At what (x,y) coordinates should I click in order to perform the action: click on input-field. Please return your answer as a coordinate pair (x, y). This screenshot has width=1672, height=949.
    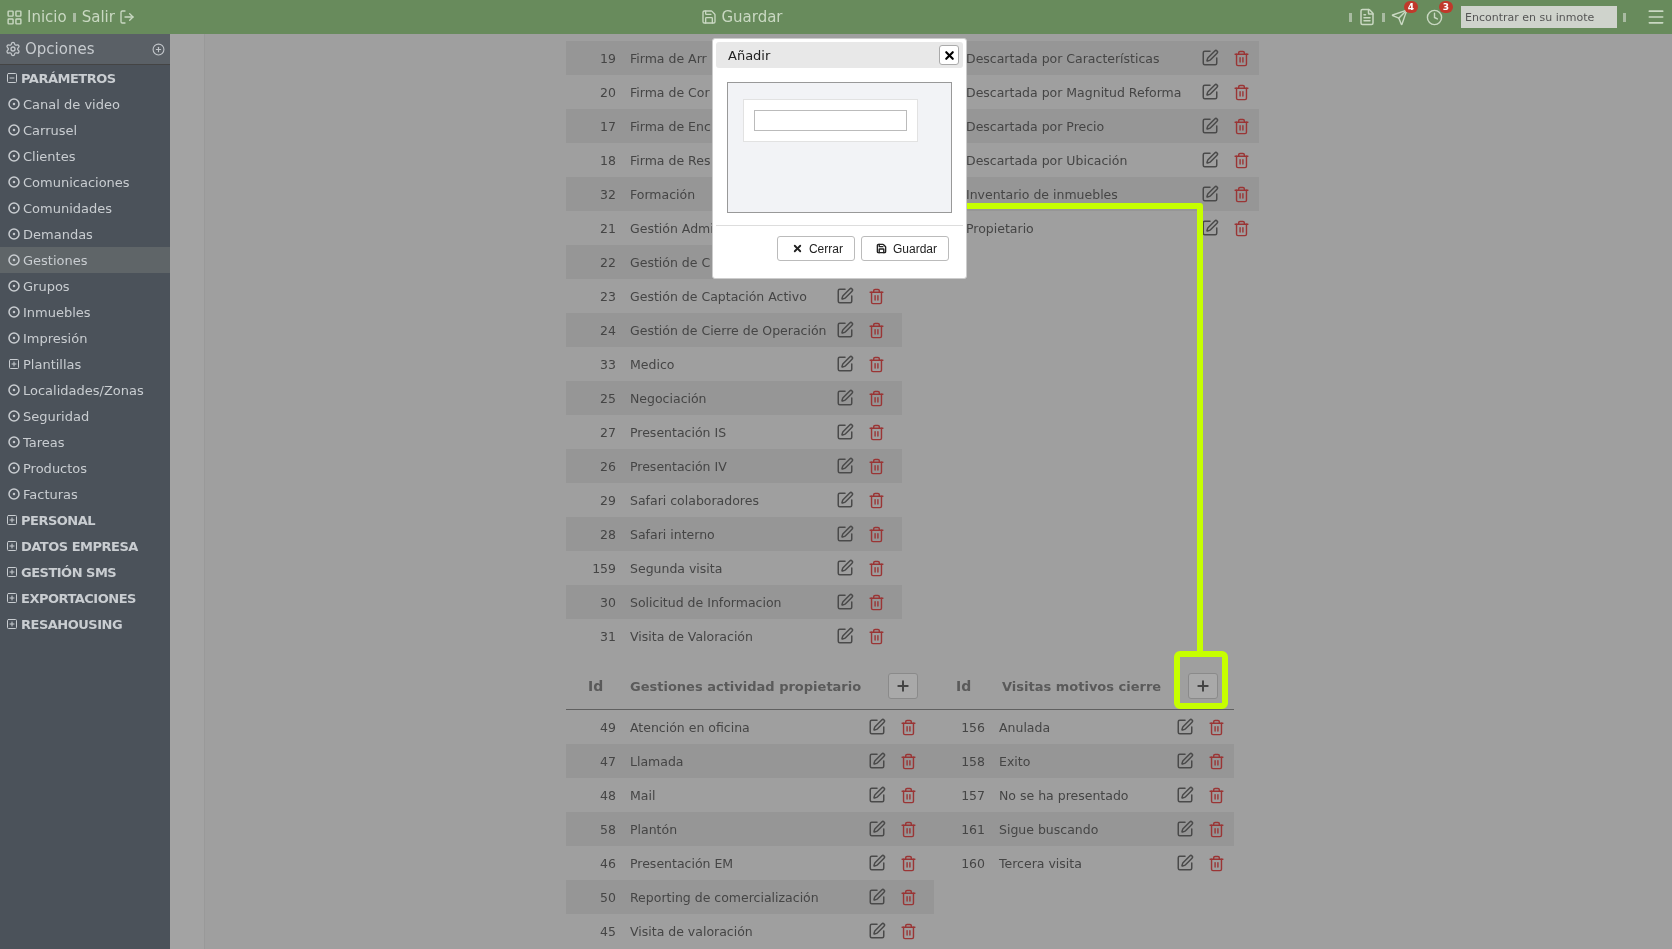
    Looking at the image, I should click on (830, 120).